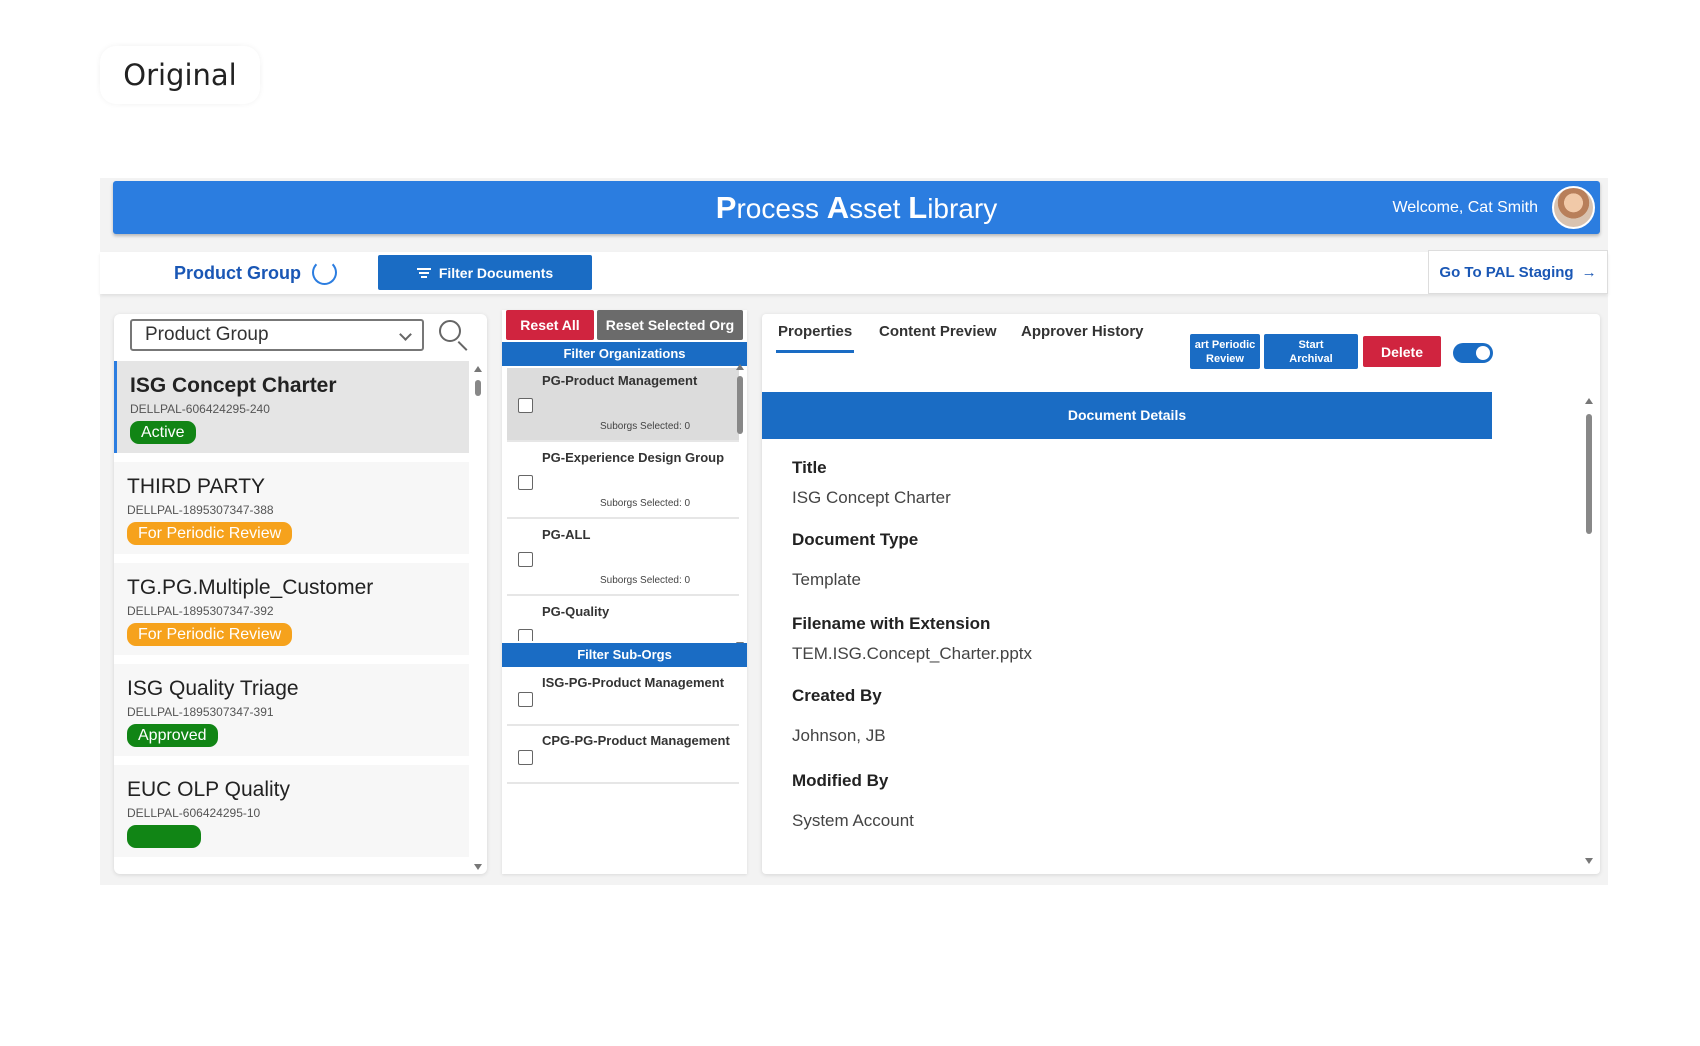  What do you see at coordinates (740, 506) in the screenshot?
I see `org-list-scrollbar` at bounding box center [740, 506].